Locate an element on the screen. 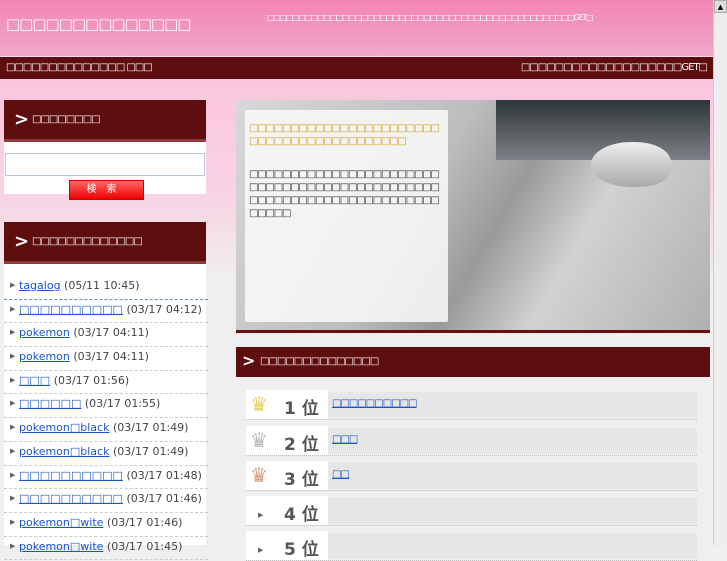 This screenshot has height=561, width=727. list-item: ▶ □□□□□□ (03/17 01:55) is located at coordinates (106, 406).